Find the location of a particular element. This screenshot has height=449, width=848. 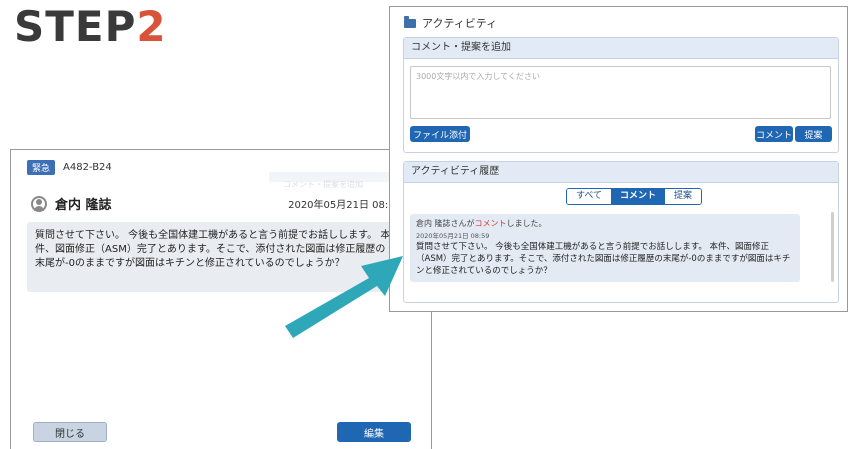

tab-comment: コメント is located at coordinates (638, 196).